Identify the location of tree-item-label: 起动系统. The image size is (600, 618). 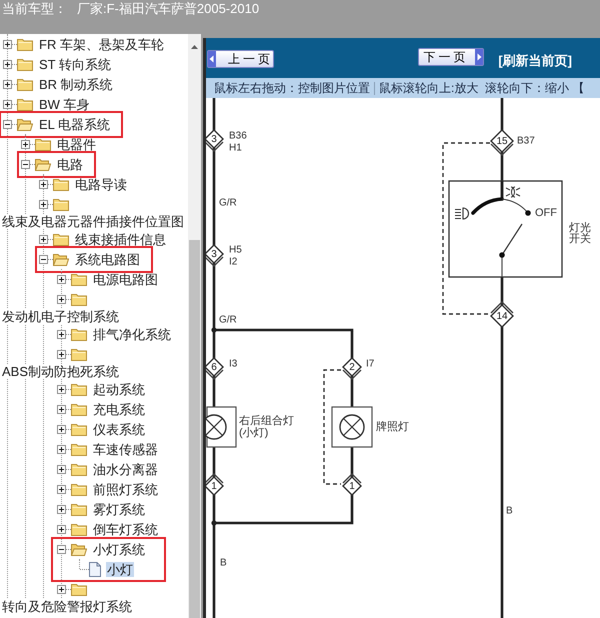
(119, 389).